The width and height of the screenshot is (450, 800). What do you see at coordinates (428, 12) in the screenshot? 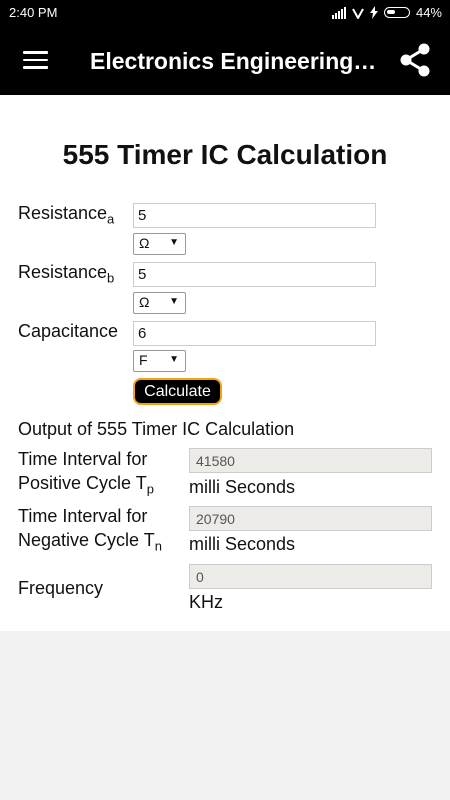
I see `battery-percent: 44%` at bounding box center [428, 12].